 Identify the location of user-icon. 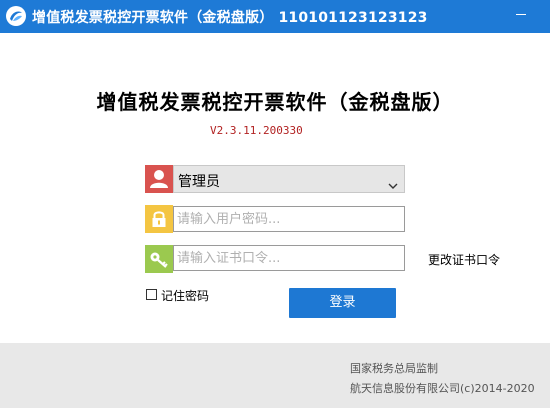
(159, 179).